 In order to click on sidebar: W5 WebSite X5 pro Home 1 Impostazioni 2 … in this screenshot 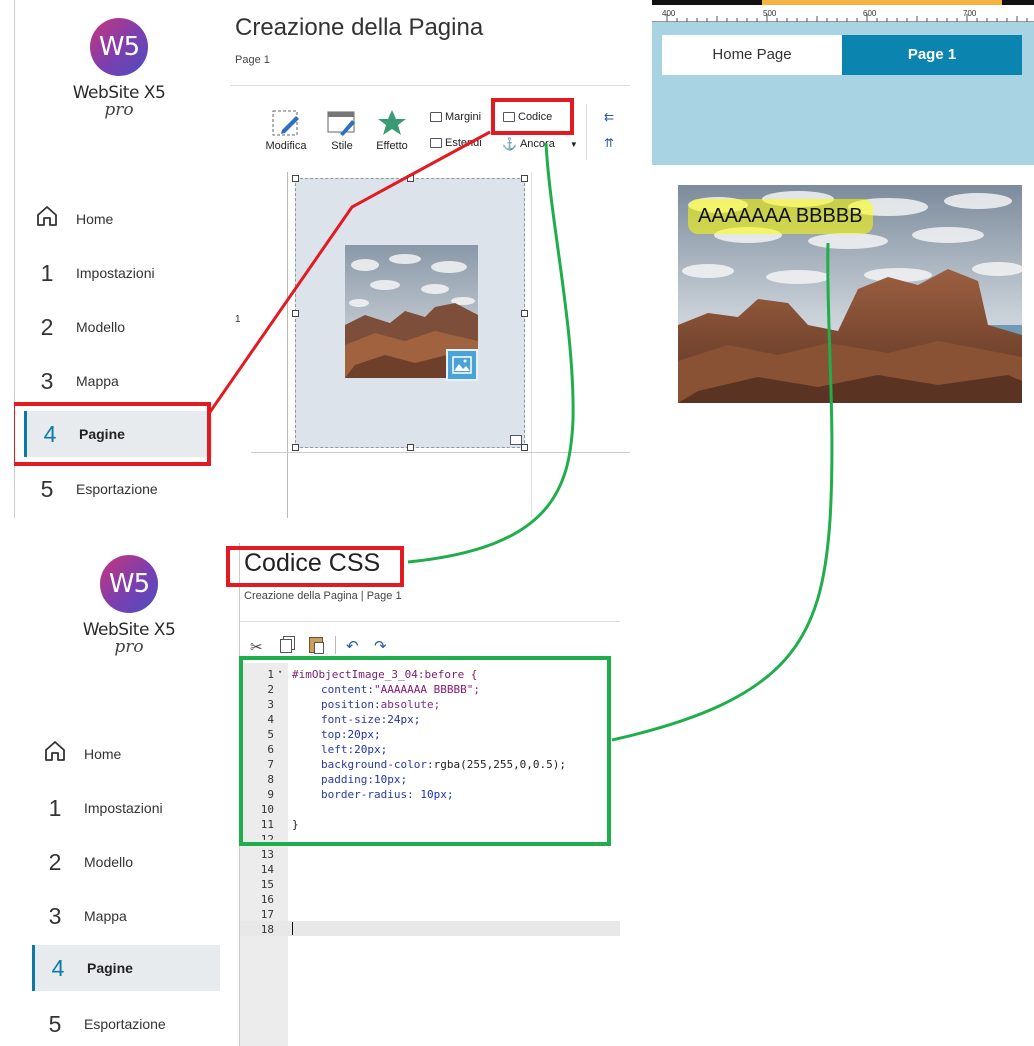, I will do `click(131, 794)`.